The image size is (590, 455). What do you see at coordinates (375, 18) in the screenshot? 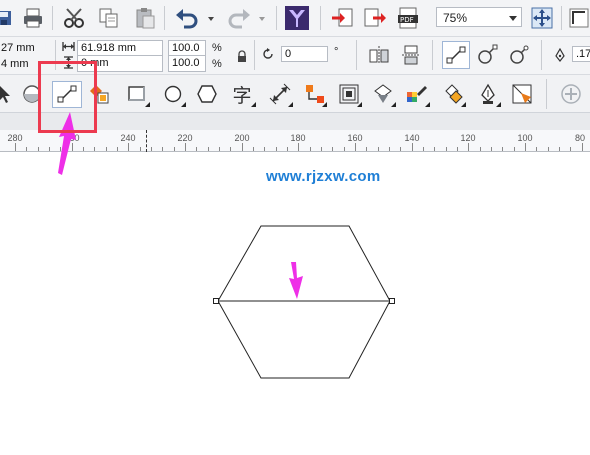
I see `export-icon` at bounding box center [375, 18].